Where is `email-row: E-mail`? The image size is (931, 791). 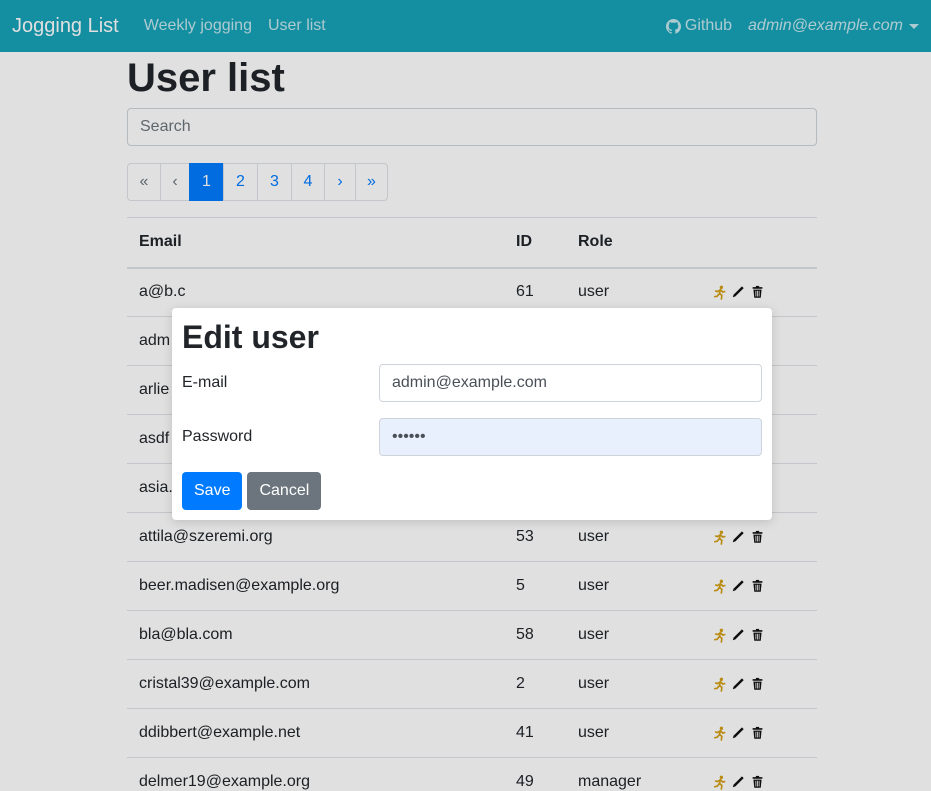 email-row: E-mail is located at coordinates (472, 383).